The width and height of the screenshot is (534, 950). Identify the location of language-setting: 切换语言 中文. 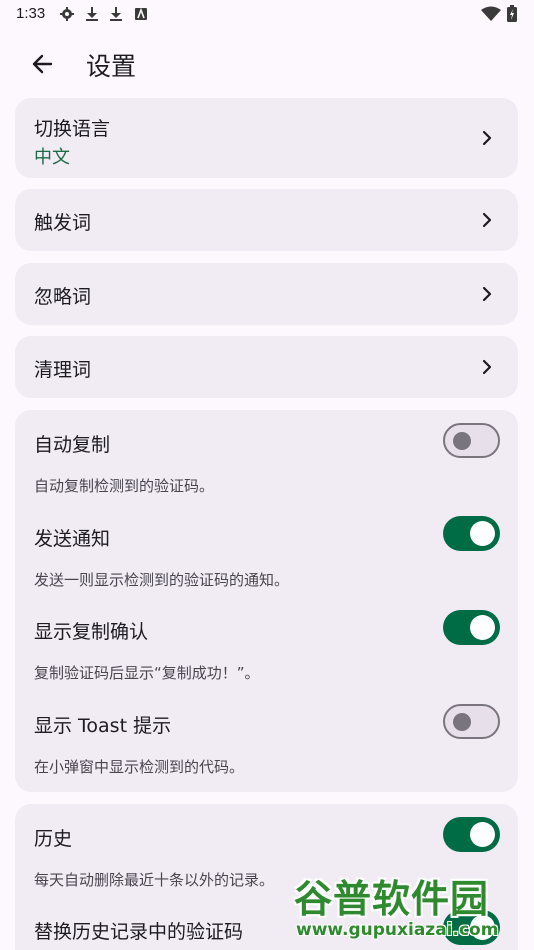
(266, 138).